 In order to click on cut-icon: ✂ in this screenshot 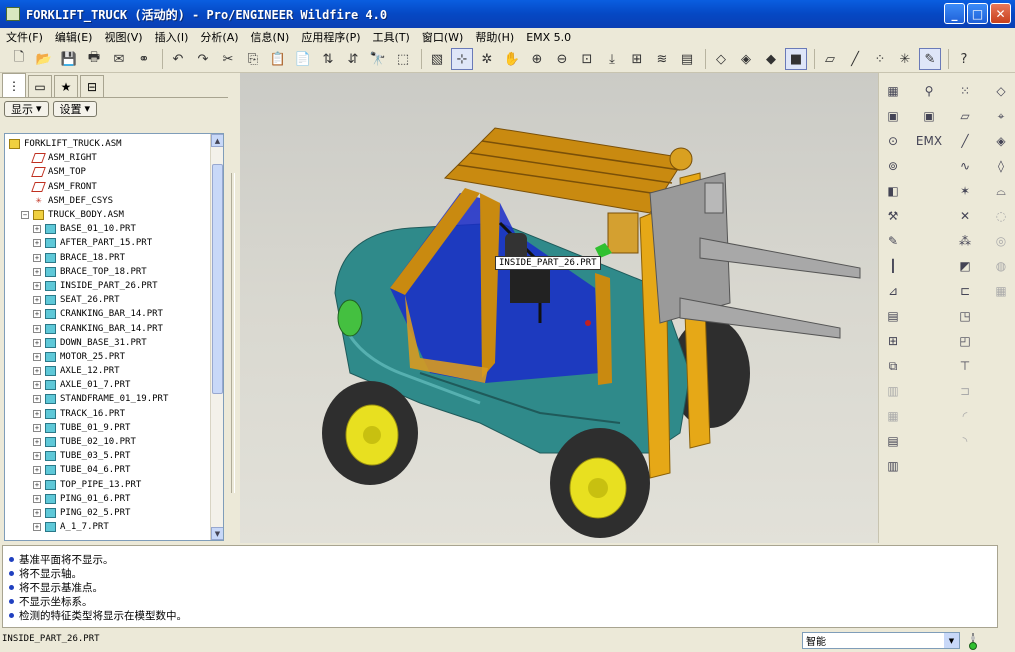, I will do `click(228, 59)`.